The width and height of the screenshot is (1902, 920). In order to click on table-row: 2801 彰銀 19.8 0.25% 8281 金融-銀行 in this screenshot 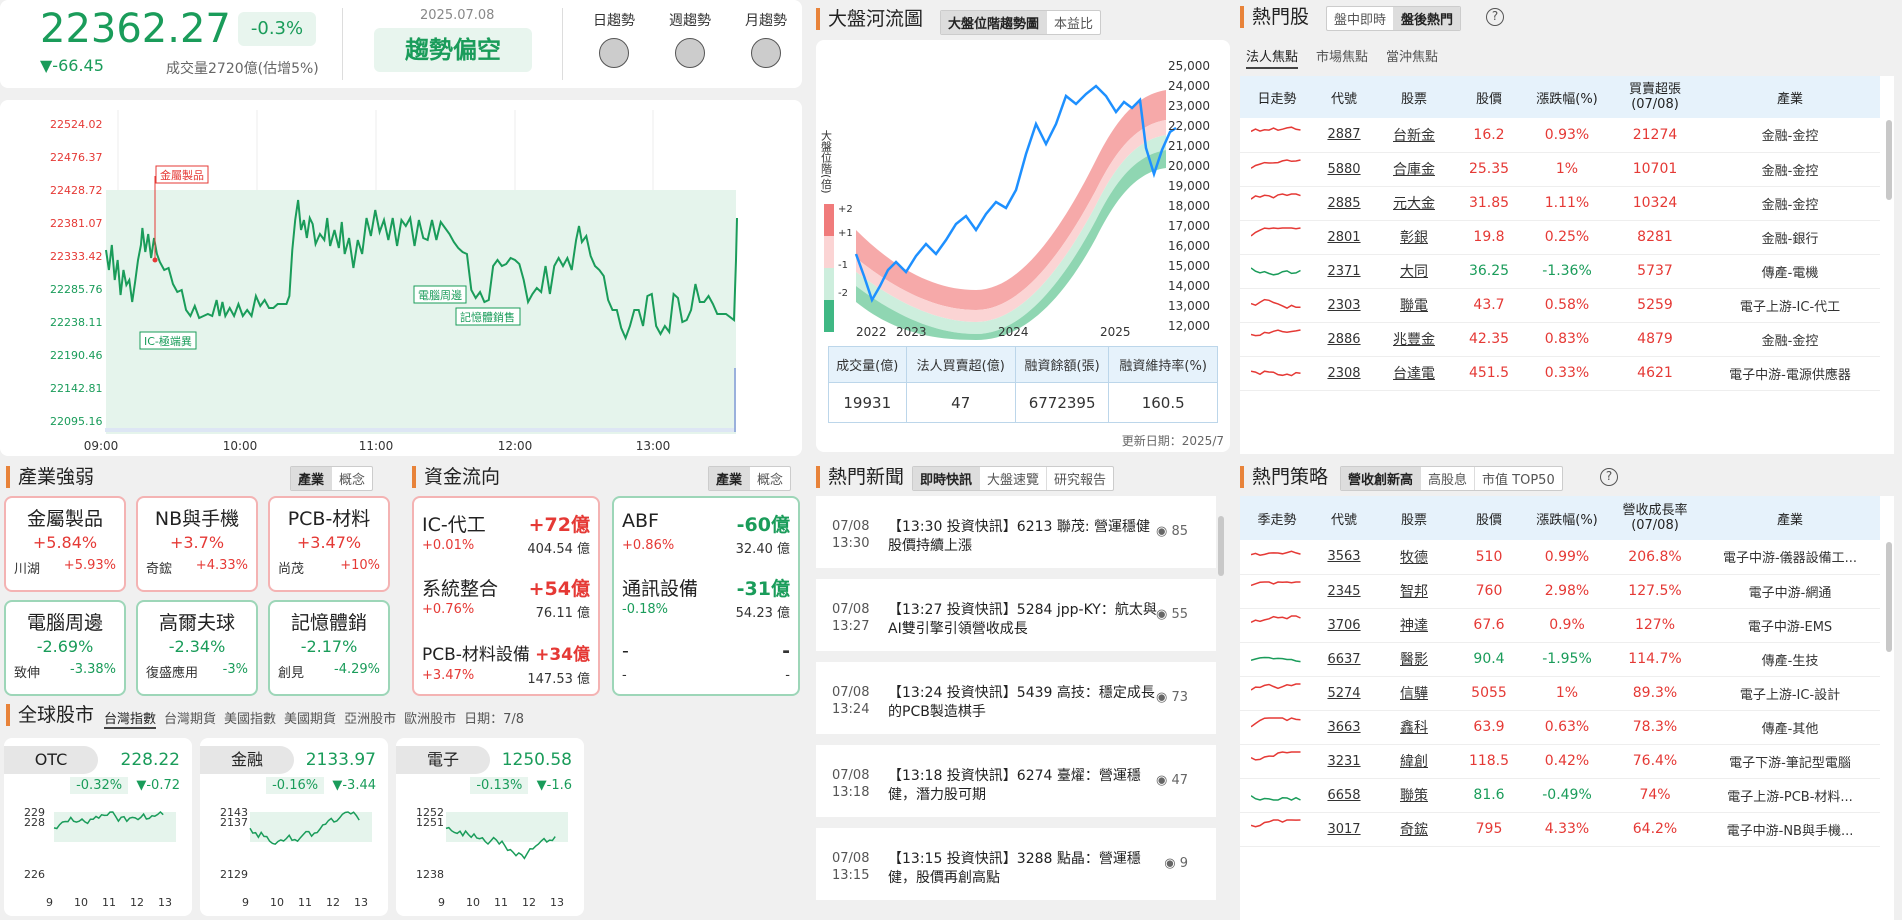, I will do `click(1560, 237)`.